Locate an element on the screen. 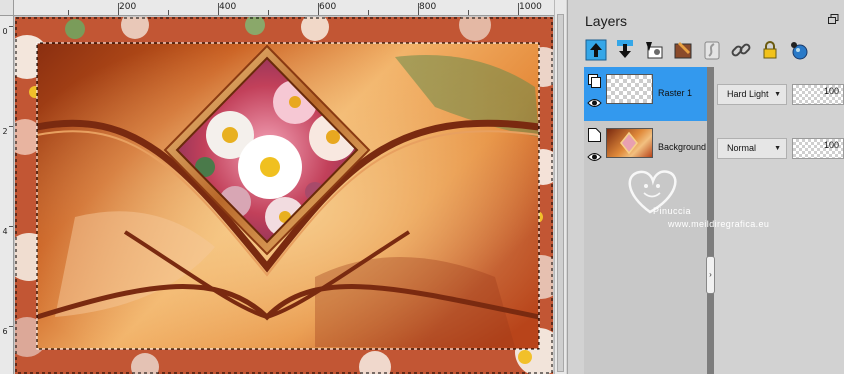  blend-mode-dropdown-raster-1: Hard Light ▼ is located at coordinates (752, 94).